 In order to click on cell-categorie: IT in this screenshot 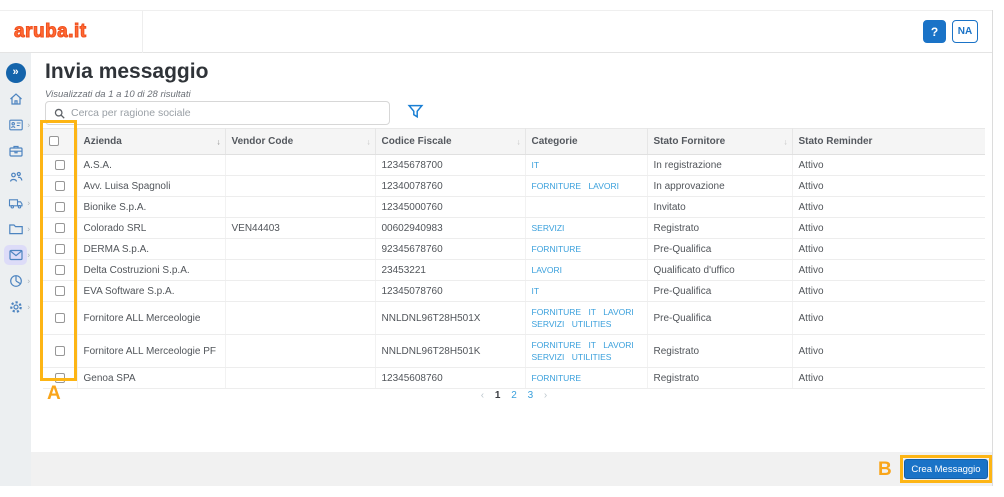, I will do `click(586, 165)`.